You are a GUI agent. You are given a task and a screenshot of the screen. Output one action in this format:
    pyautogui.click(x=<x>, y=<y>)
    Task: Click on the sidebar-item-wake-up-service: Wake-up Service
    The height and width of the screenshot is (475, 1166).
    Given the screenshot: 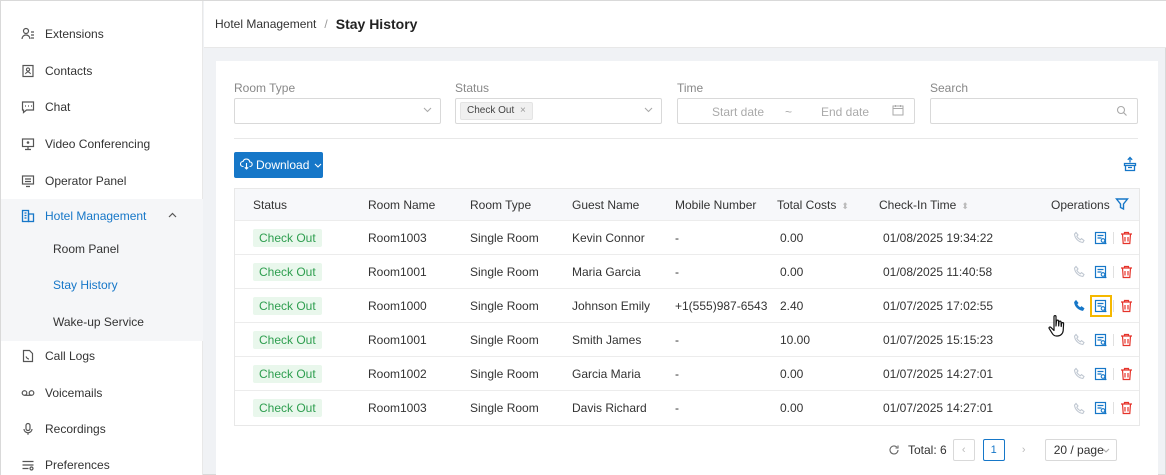 What is the action you would take?
    pyautogui.click(x=102, y=321)
    